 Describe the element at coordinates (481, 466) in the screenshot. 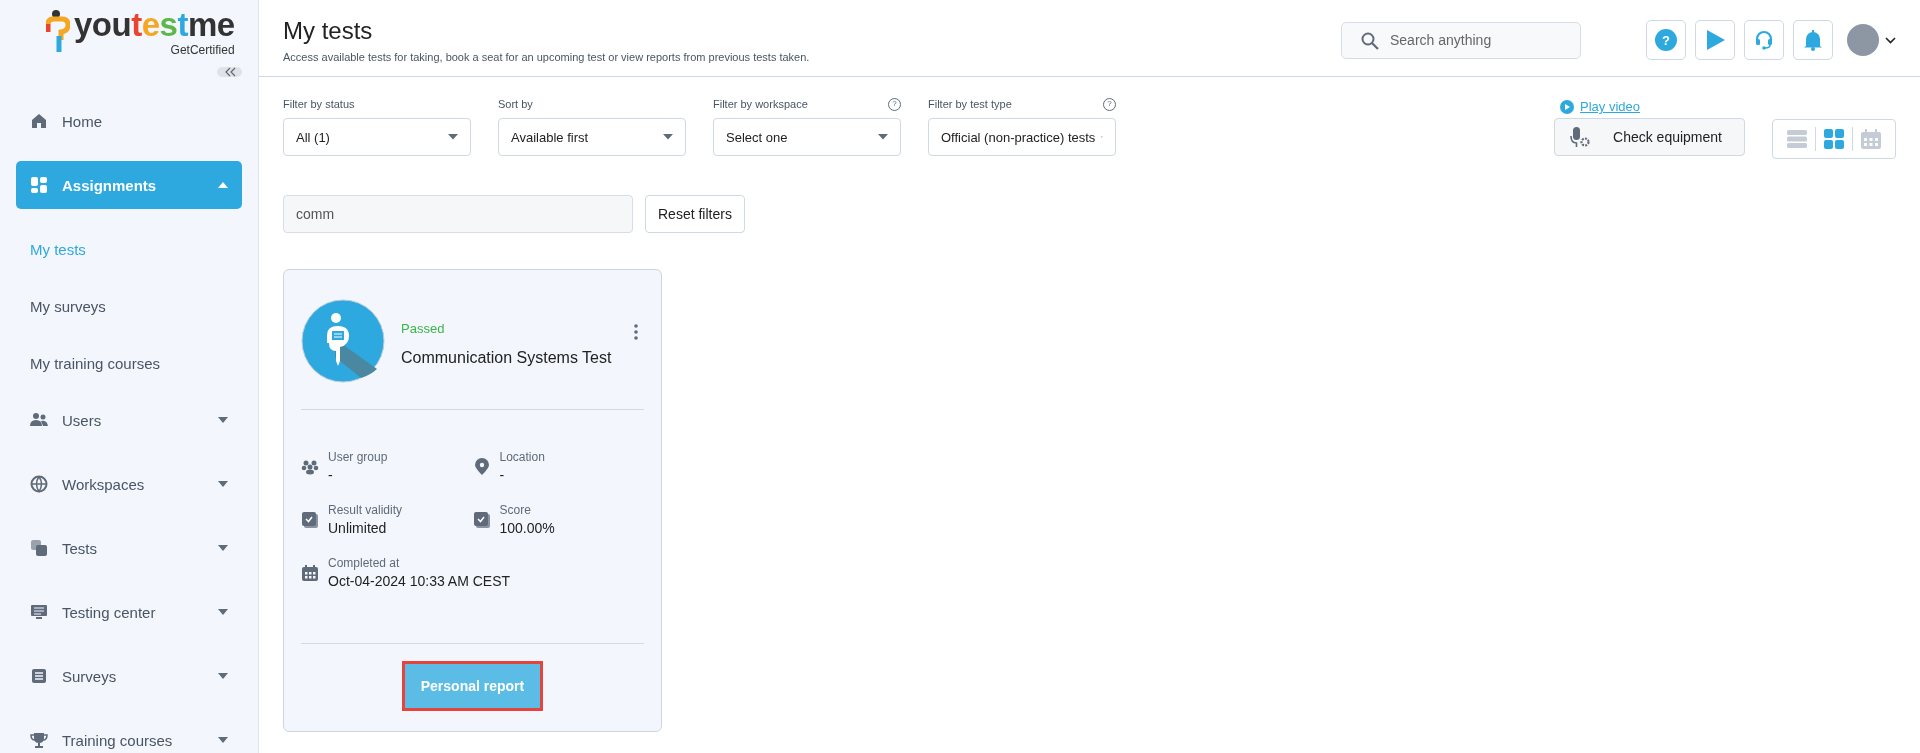

I see `location-pin-icon` at that location.